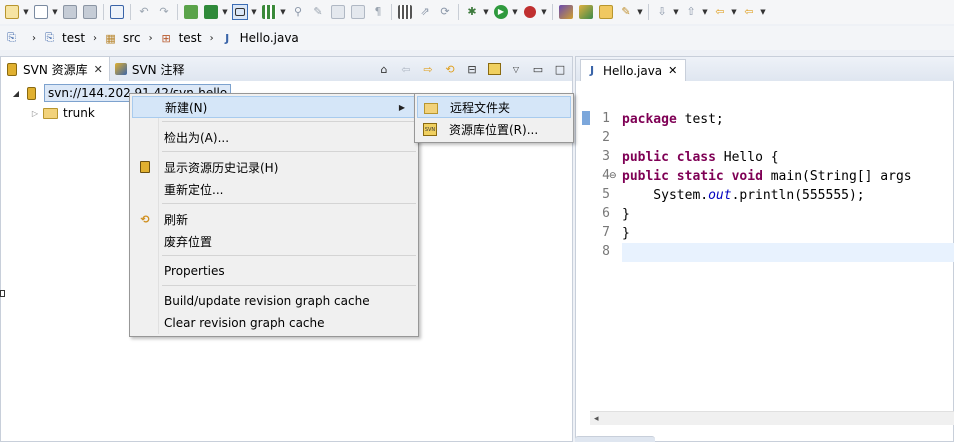  I want to click on undo-icon: ↶, so click(144, 12).